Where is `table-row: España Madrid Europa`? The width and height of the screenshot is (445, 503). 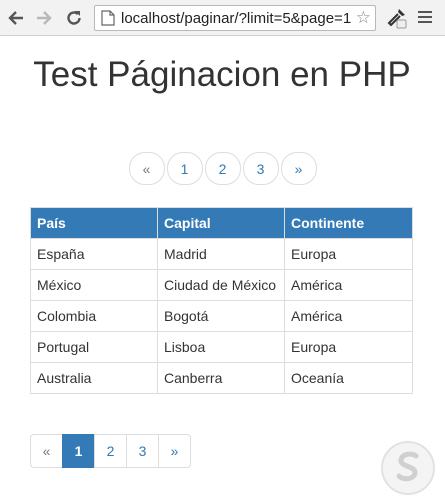
table-row: España Madrid Europa is located at coordinates (221, 254).